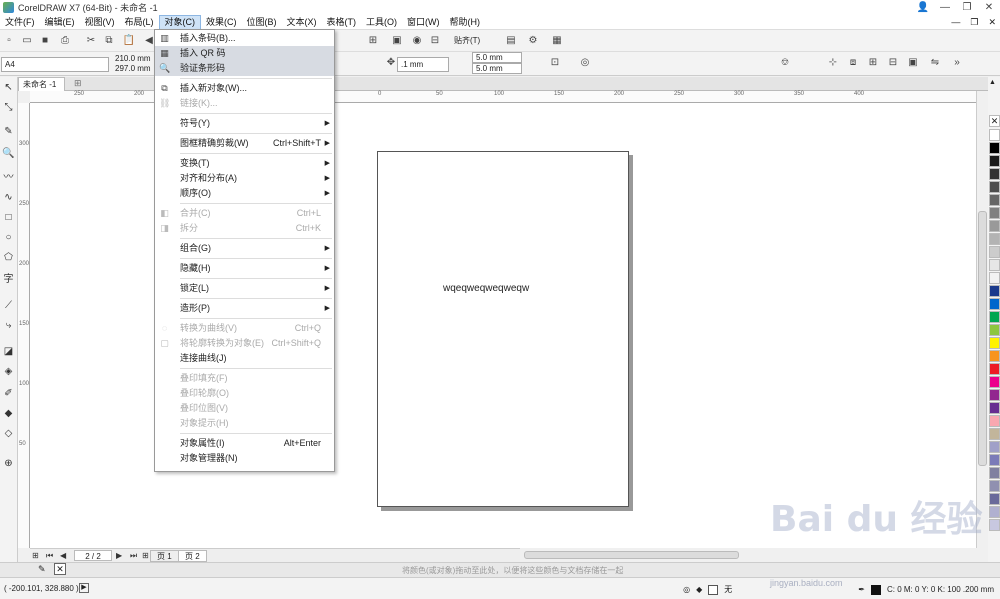 The height and width of the screenshot is (599, 1000). What do you see at coordinates (91, 41) in the screenshot?
I see `cut-icon: ✂` at bounding box center [91, 41].